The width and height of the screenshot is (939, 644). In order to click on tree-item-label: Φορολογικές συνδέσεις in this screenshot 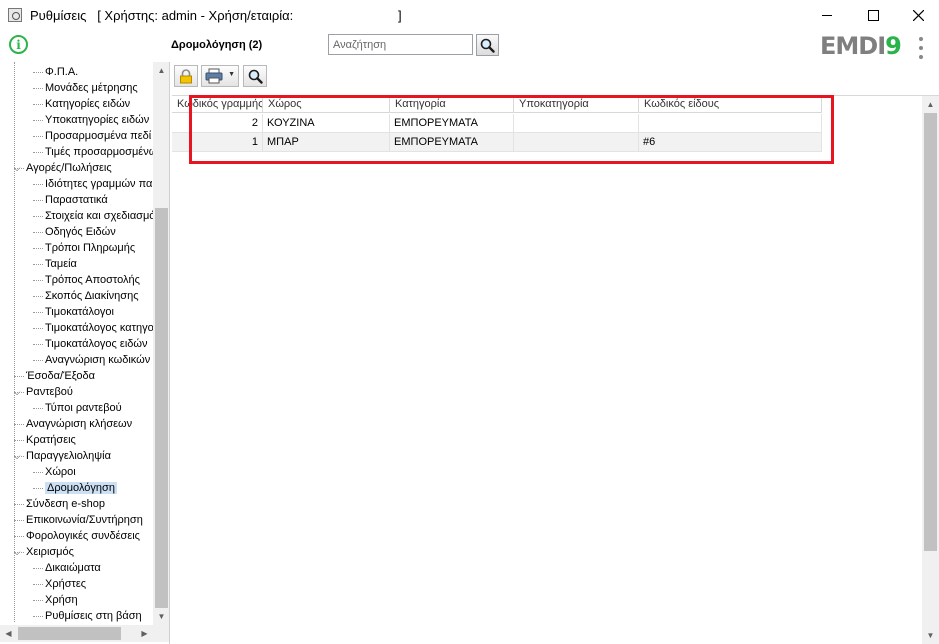, I will do `click(83, 536)`.